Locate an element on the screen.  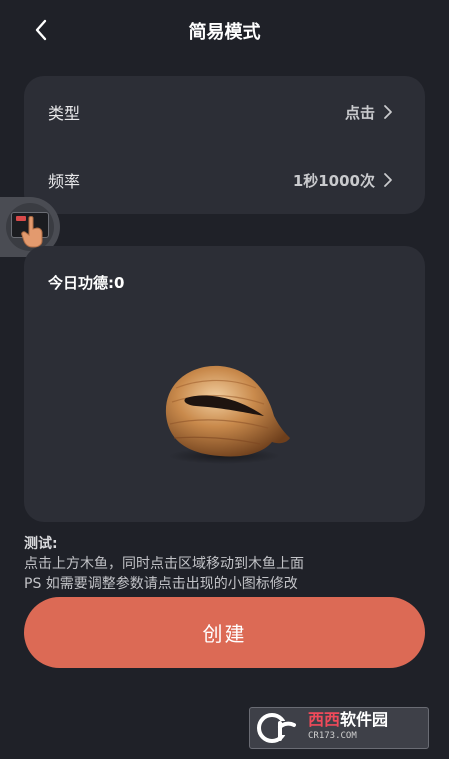
test-line-2: PS 如需要调整参数请点击出现的小图标修改 is located at coordinates (161, 584).